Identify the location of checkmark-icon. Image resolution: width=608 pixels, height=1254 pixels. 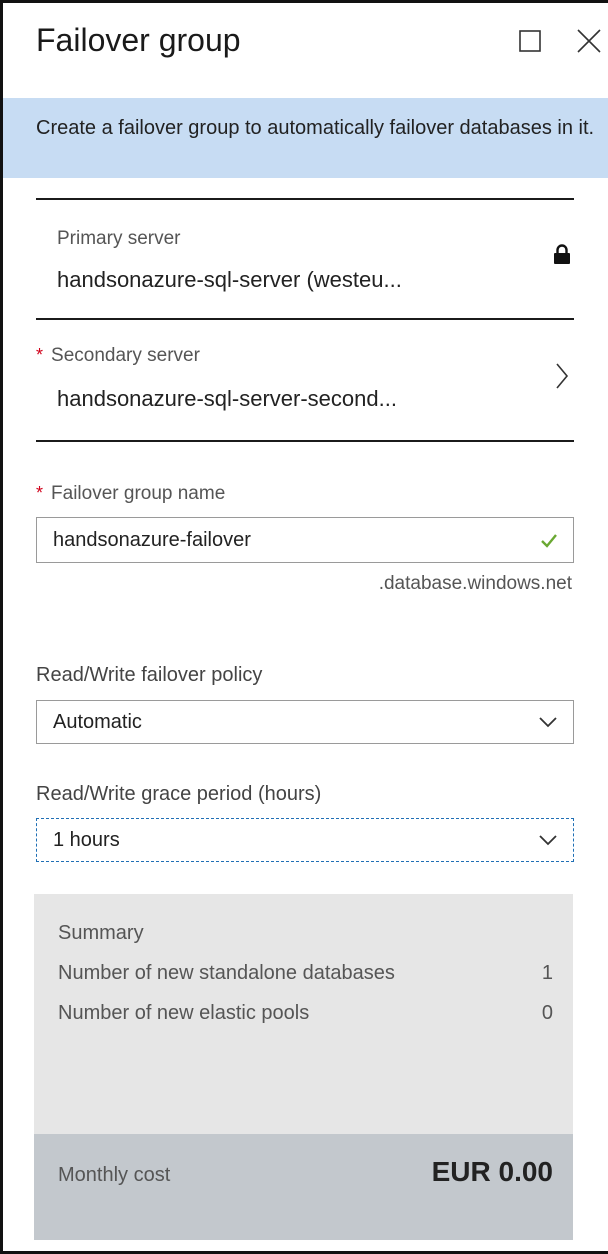
(549, 541).